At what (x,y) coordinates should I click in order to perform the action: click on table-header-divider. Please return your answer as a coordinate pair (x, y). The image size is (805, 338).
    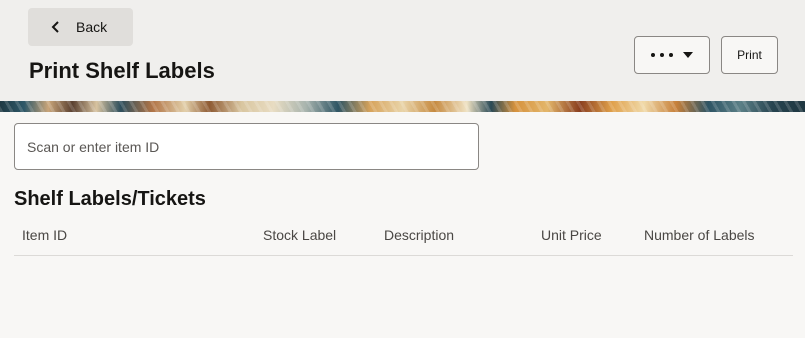
    Looking at the image, I should click on (403, 255).